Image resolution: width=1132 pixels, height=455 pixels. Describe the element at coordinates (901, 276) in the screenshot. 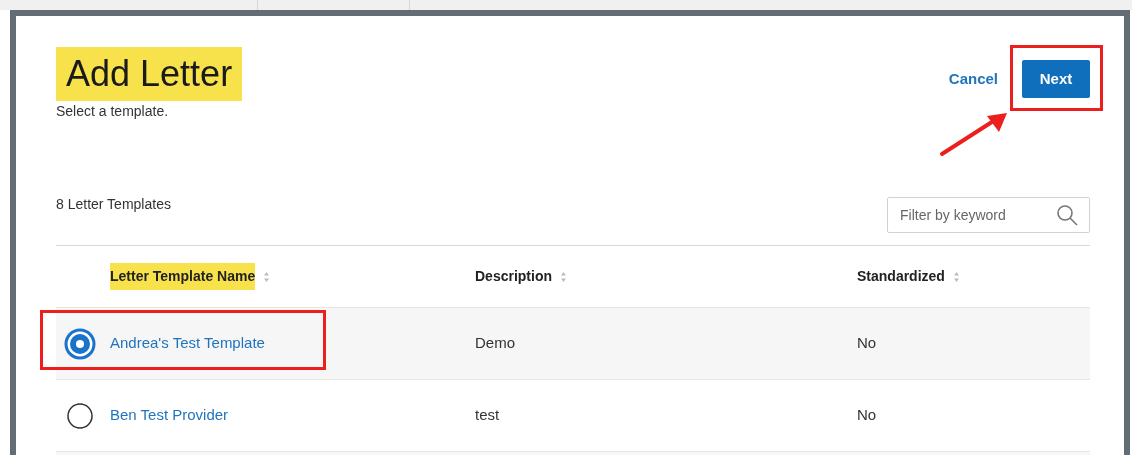

I see `column-header: Standardized` at that location.